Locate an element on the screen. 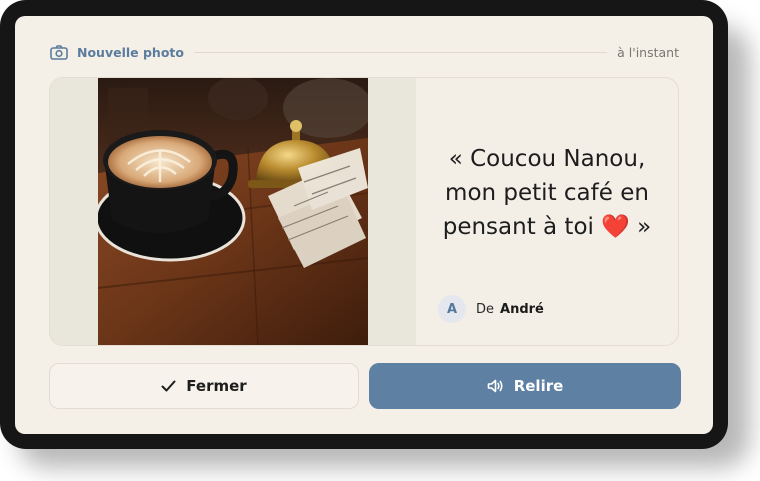  notification-timestamp: à l'instant is located at coordinates (648, 52).